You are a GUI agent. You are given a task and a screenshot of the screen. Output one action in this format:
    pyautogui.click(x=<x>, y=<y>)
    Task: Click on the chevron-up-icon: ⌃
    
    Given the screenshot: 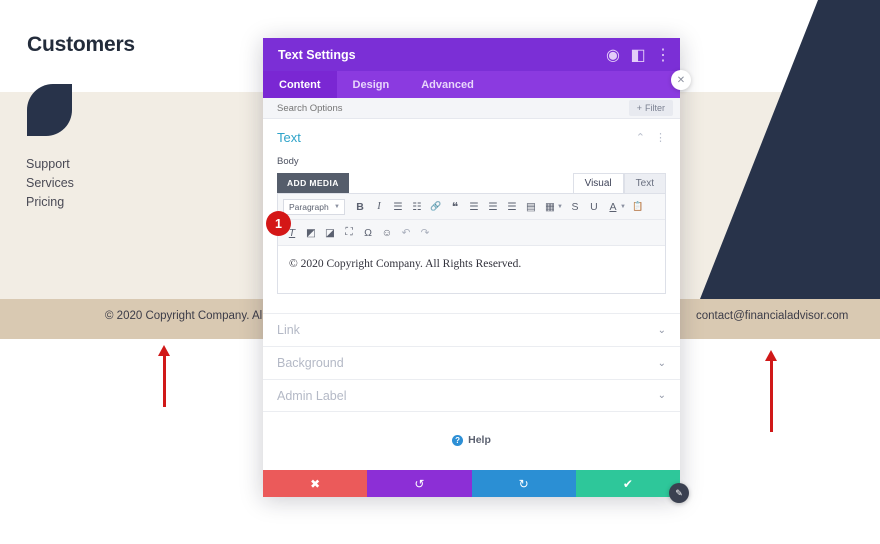 What is the action you would take?
    pyautogui.click(x=640, y=137)
    